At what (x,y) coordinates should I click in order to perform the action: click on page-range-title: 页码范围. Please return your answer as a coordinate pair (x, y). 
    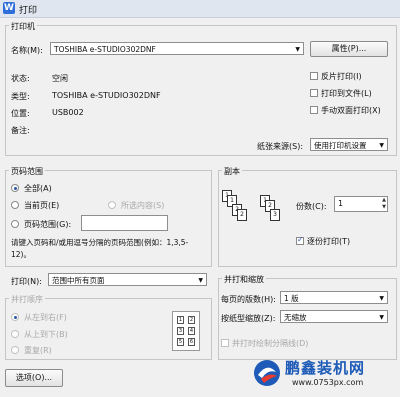
    Looking at the image, I should click on (27, 171).